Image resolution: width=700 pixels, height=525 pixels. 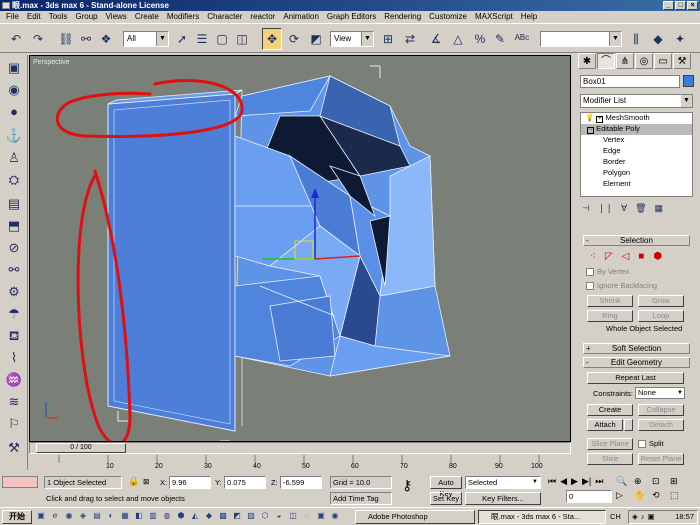 I want to click on key-icon: ⚷, so click(x=407, y=485).